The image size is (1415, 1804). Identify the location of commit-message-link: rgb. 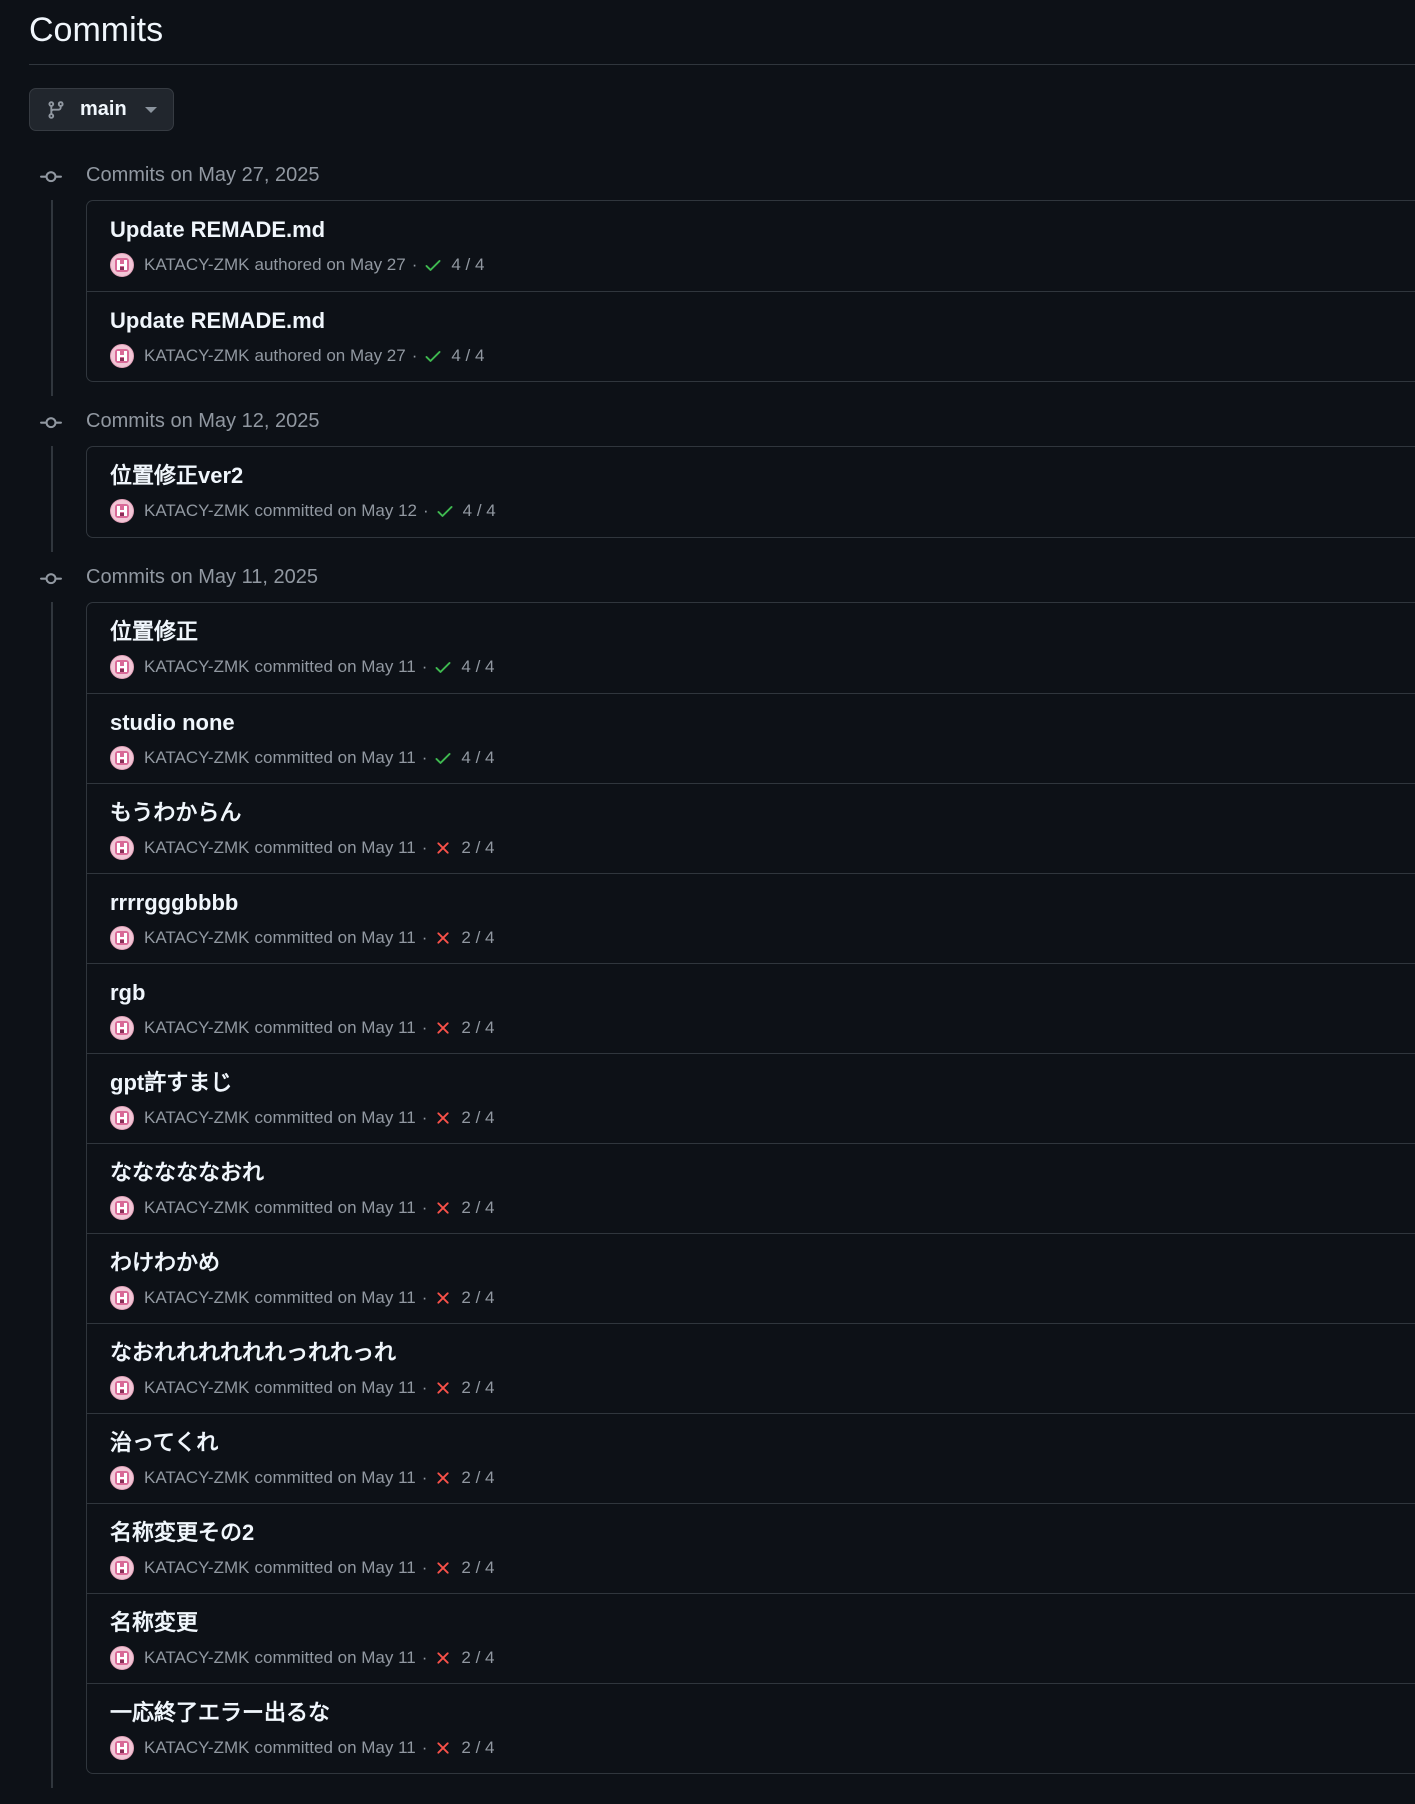
(127, 993).